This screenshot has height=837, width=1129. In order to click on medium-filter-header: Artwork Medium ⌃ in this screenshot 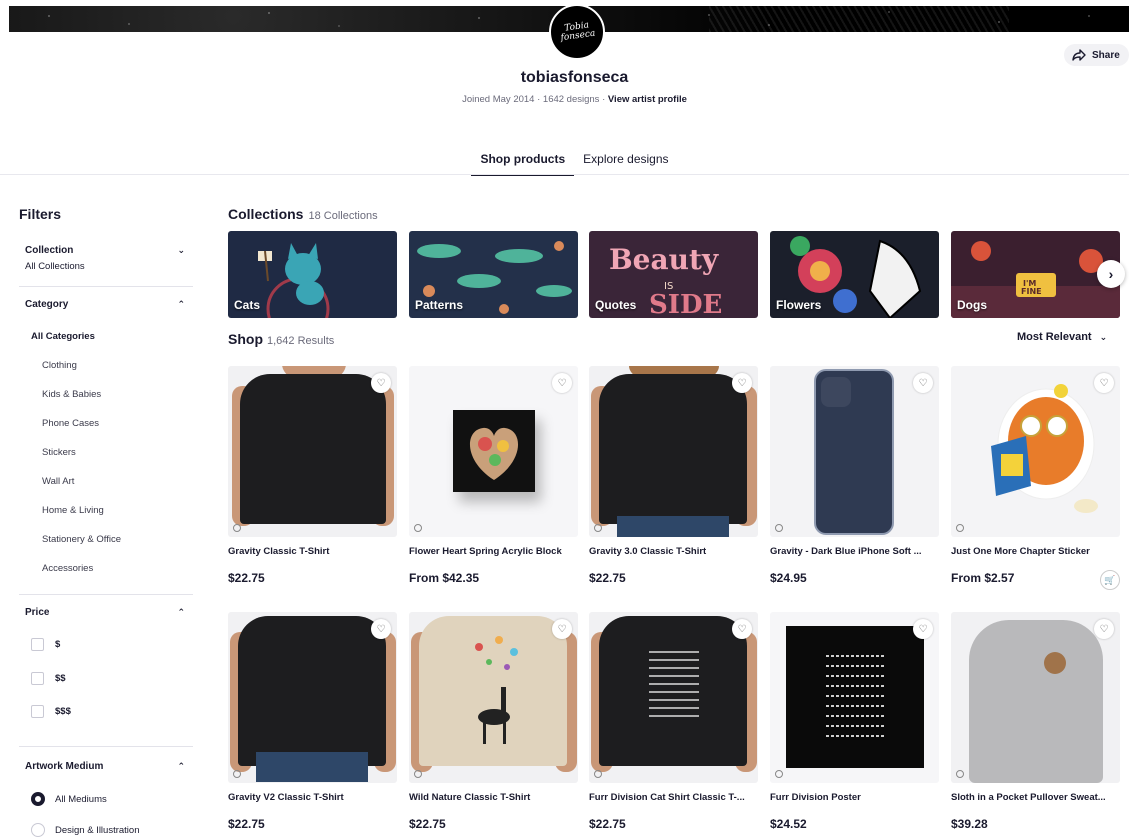, I will do `click(109, 766)`.